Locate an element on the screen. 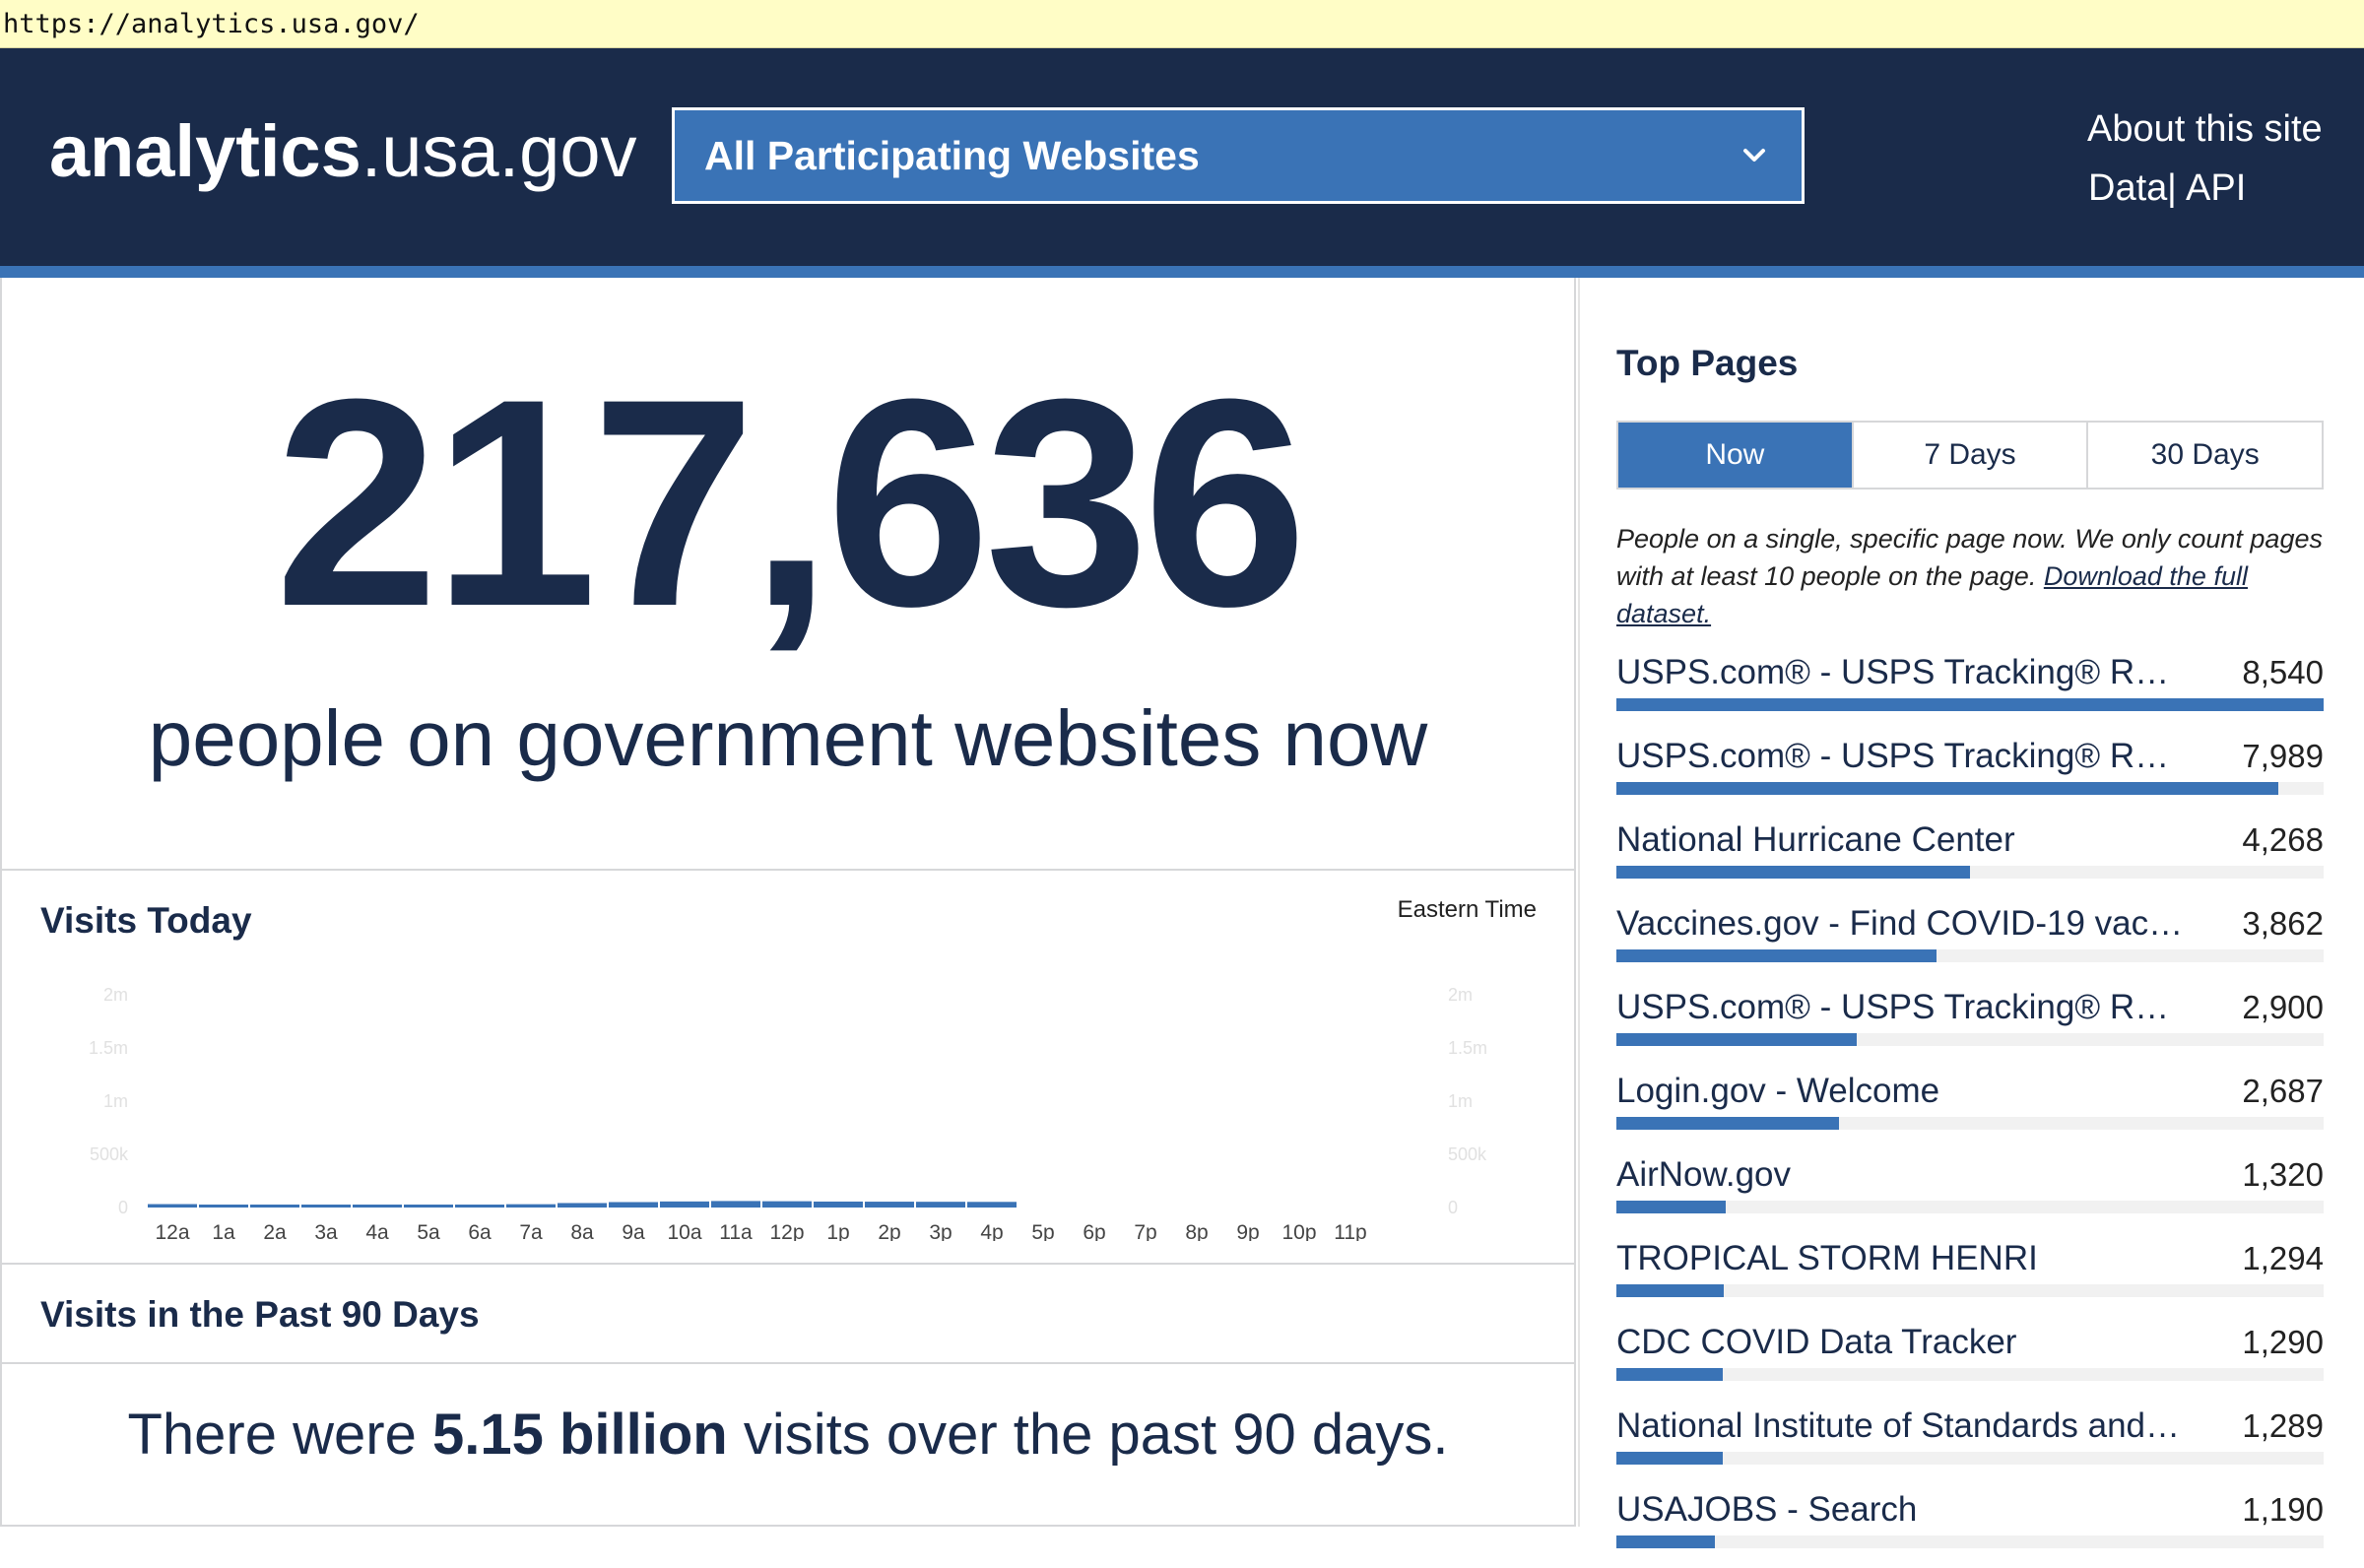 This screenshot has height=1568, width=2364. nav-about-link: About this site is located at coordinates (2205, 129).